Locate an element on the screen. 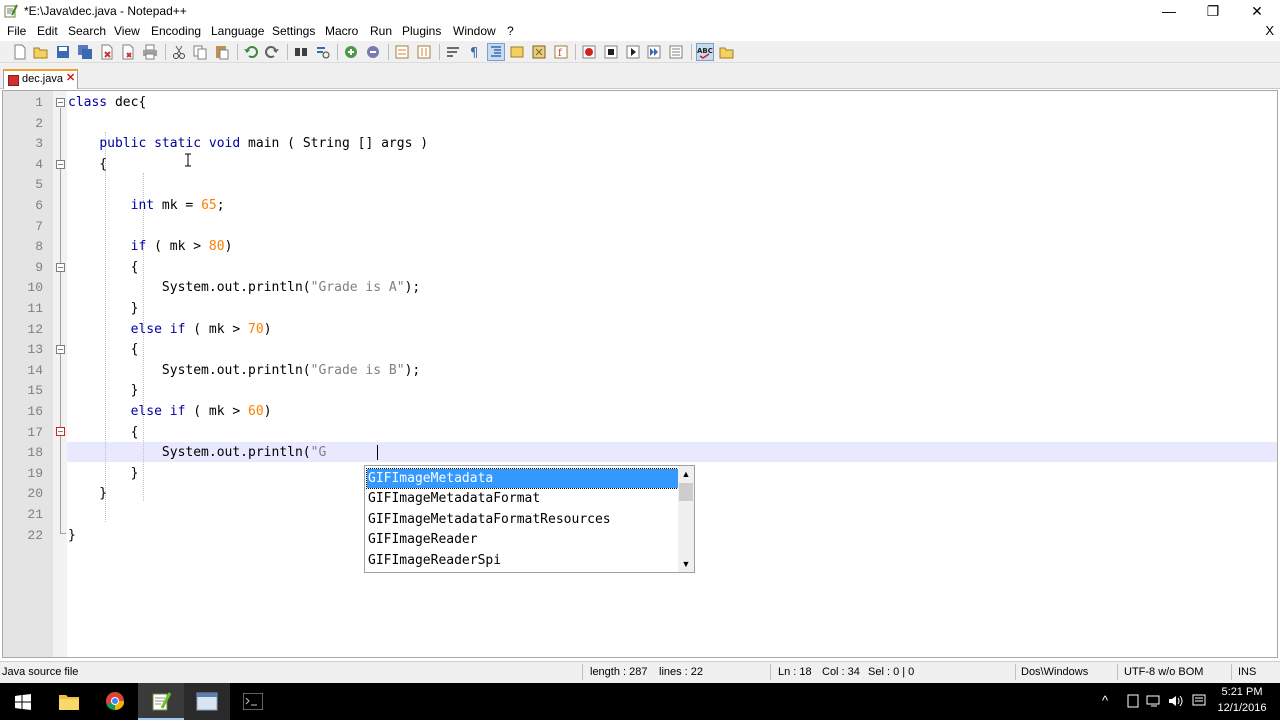 This screenshot has height=720, width=1280. save-icon is located at coordinates (63, 52).